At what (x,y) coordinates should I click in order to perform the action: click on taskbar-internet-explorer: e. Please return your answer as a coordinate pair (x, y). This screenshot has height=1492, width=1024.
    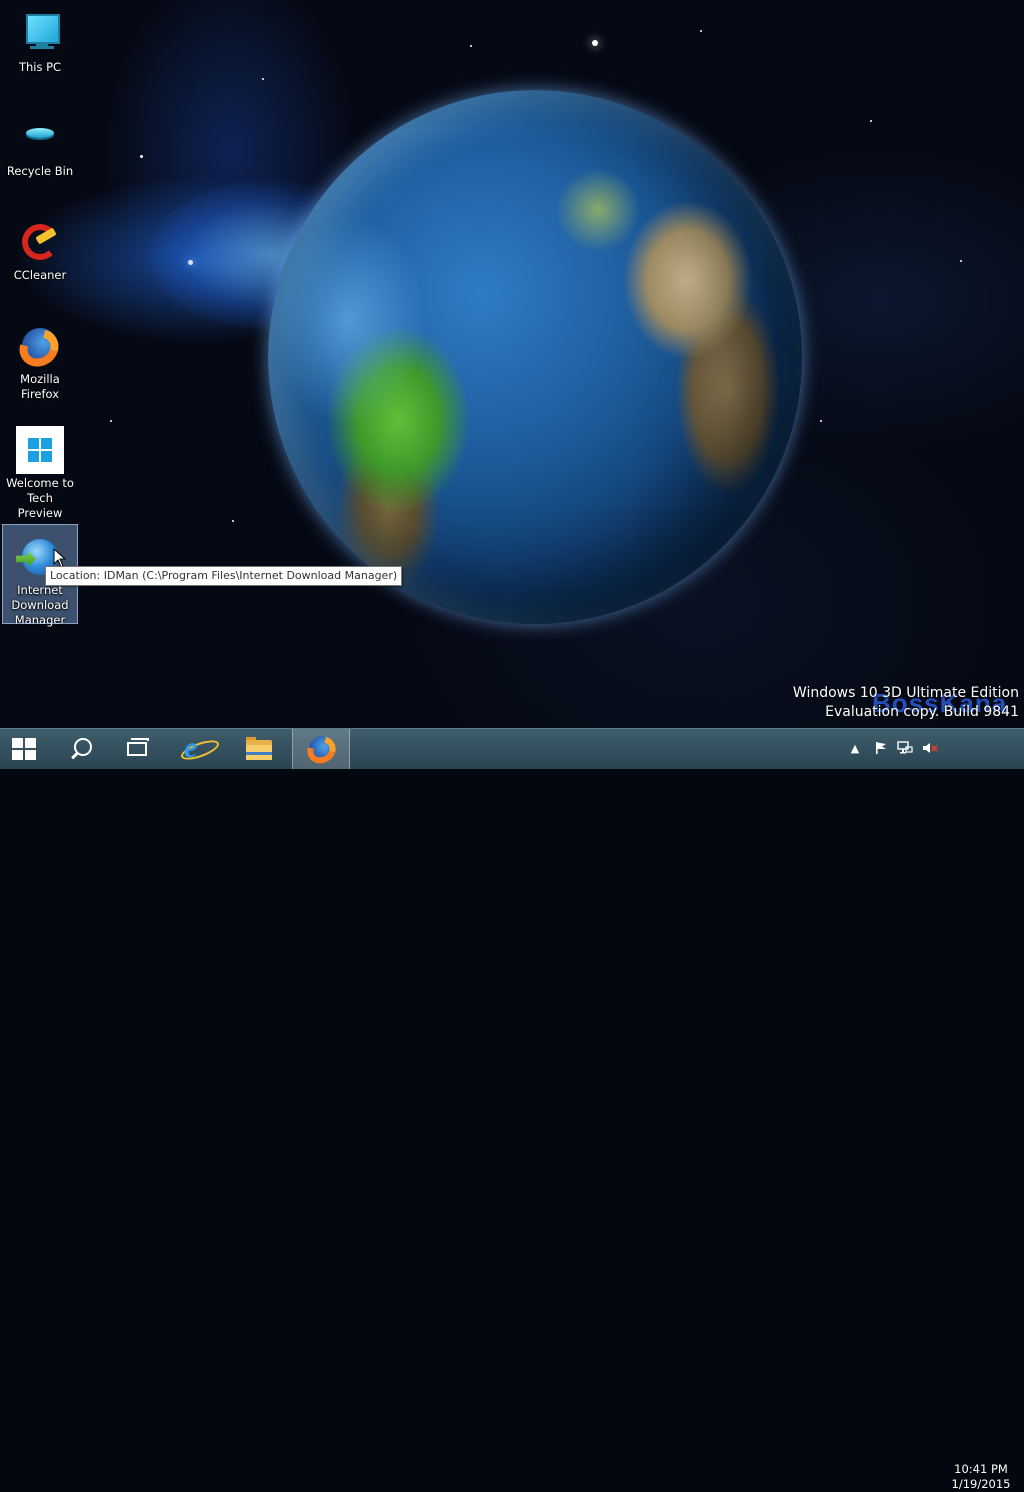
    Looking at the image, I should click on (198, 749).